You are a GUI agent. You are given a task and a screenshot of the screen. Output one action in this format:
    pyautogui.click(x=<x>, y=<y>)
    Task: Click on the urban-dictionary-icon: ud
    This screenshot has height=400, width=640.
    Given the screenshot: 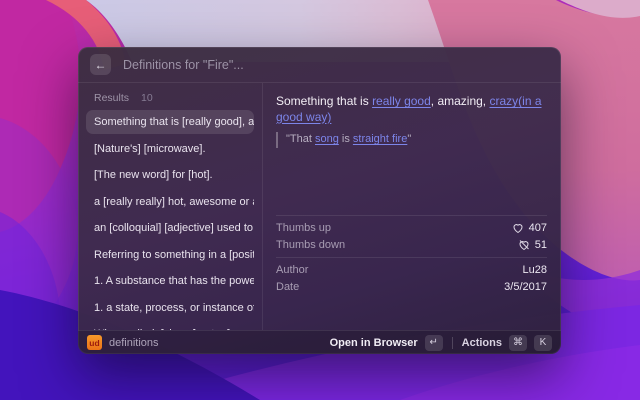 What is the action you would take?
    pyautogui.click(x=94, y=342)
    